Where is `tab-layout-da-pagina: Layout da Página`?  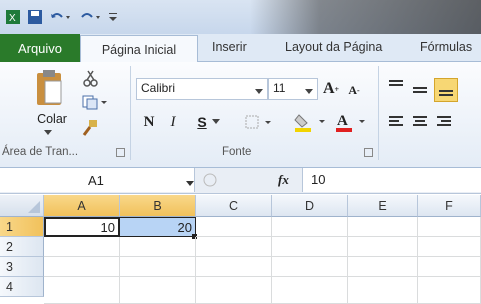 tab-layout-da-pagina: Layout da Página is located at coordinates (333, 47).